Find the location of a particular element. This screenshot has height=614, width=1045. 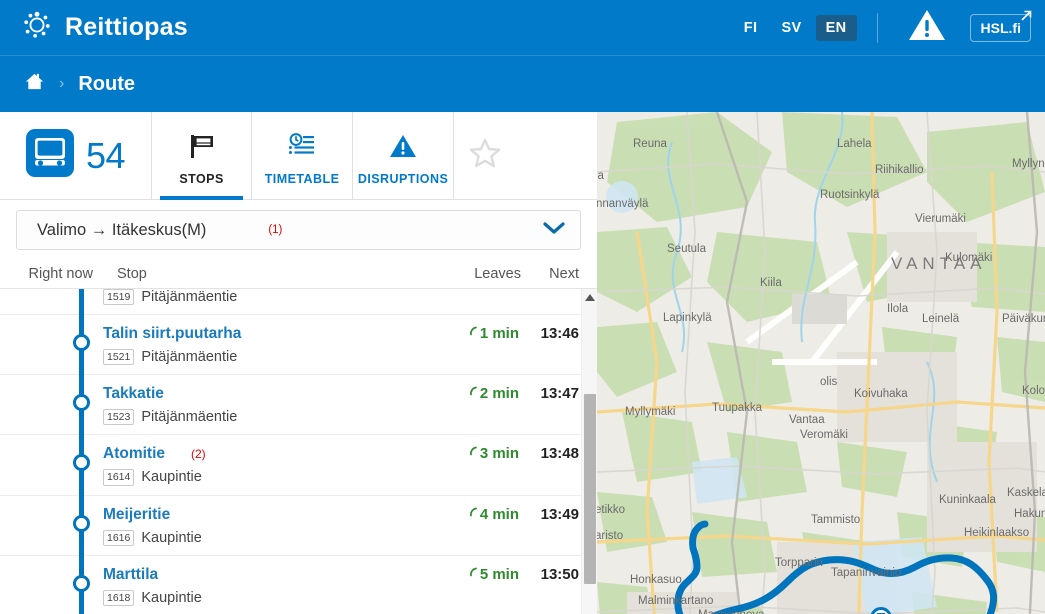

bus-stop-sign-icon is located at coordinates (202, 148).